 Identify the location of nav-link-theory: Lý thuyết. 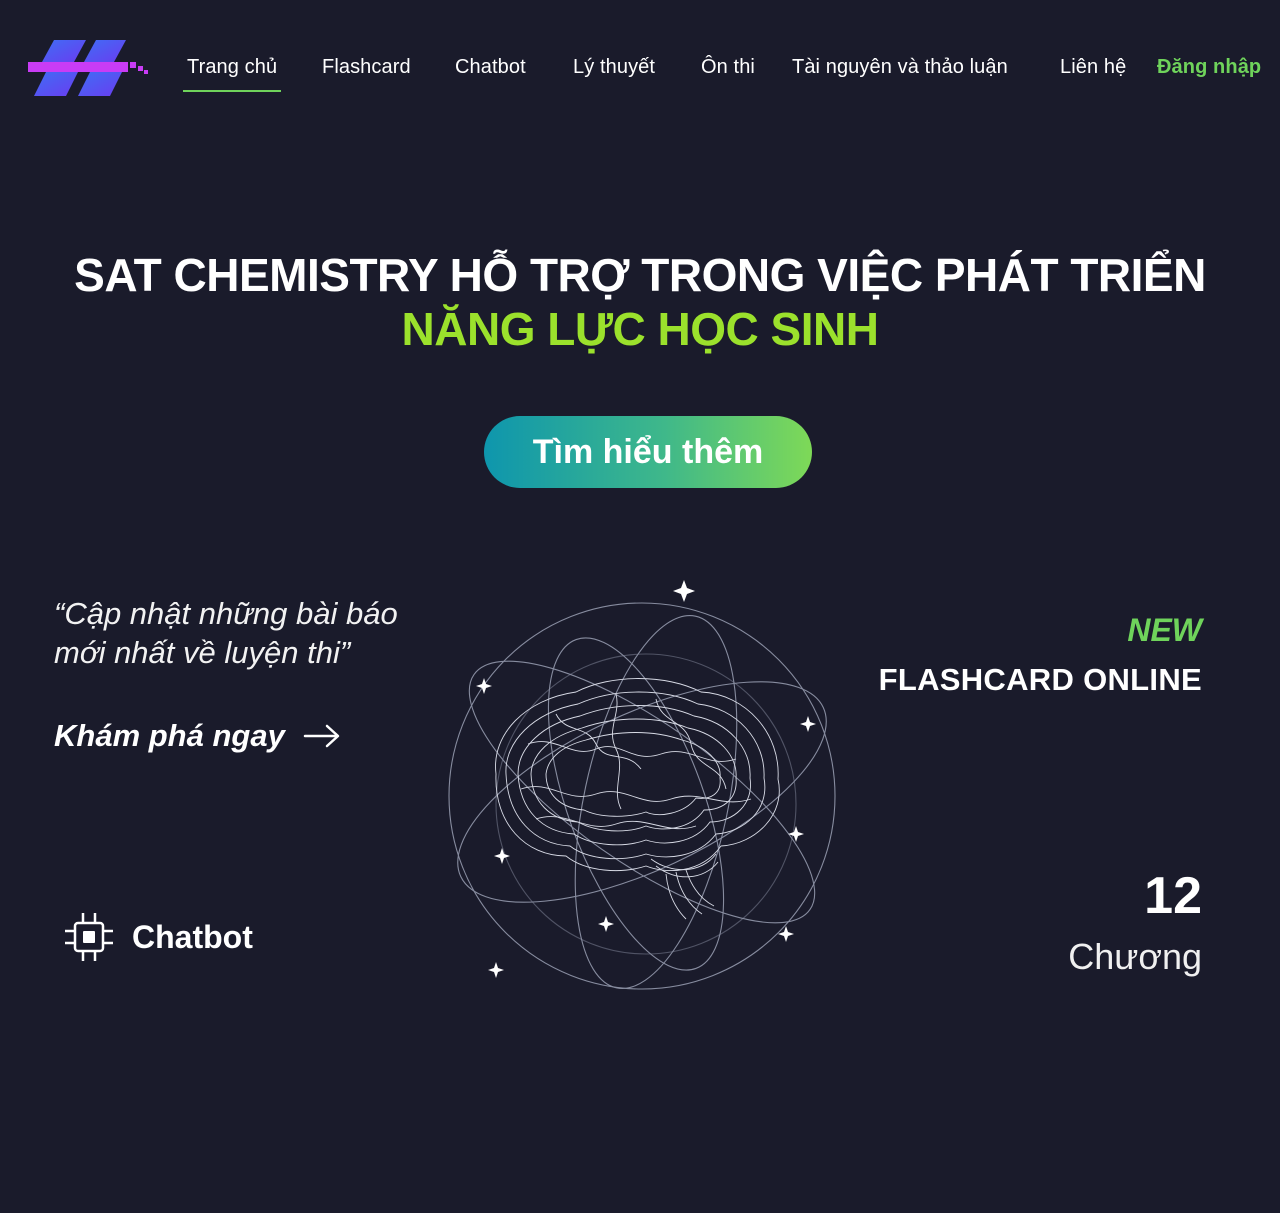
(614, 67).